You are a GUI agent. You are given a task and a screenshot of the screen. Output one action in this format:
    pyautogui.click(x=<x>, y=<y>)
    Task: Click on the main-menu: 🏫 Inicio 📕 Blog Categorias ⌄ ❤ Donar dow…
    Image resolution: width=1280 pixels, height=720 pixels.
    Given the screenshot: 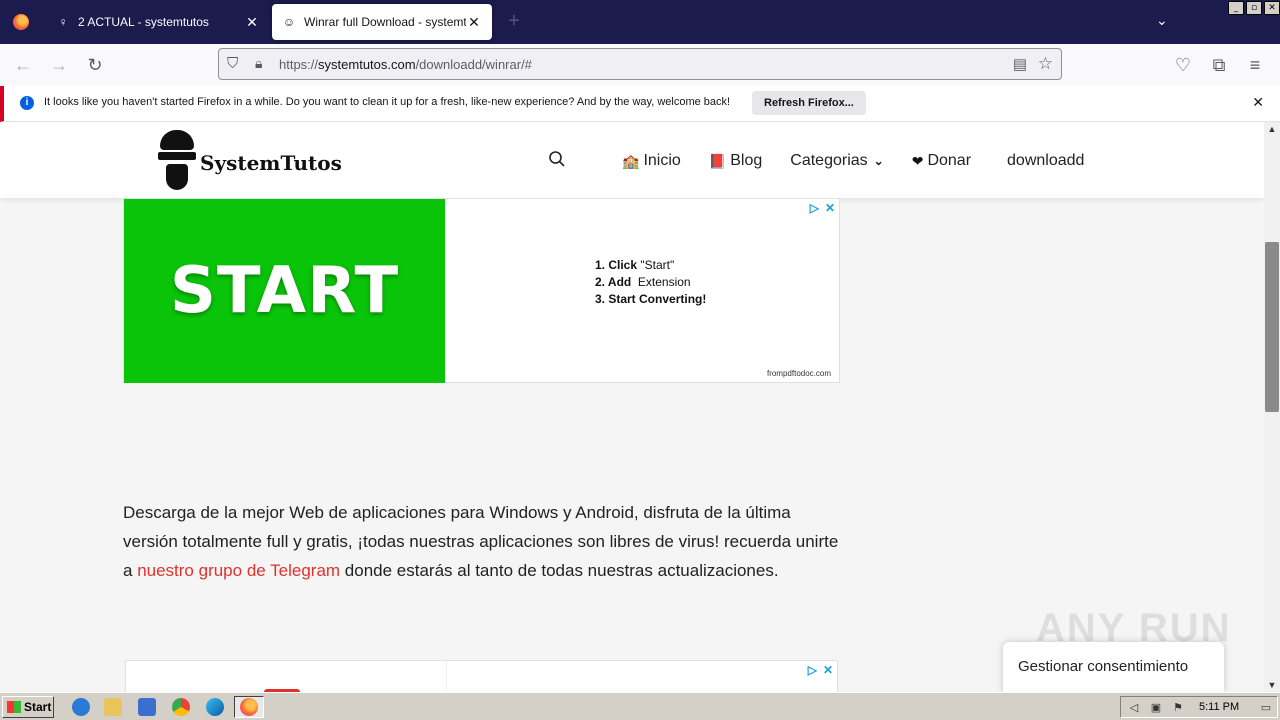 What is the action you would take?
    pyautogui.click(x=867, y=161)
    